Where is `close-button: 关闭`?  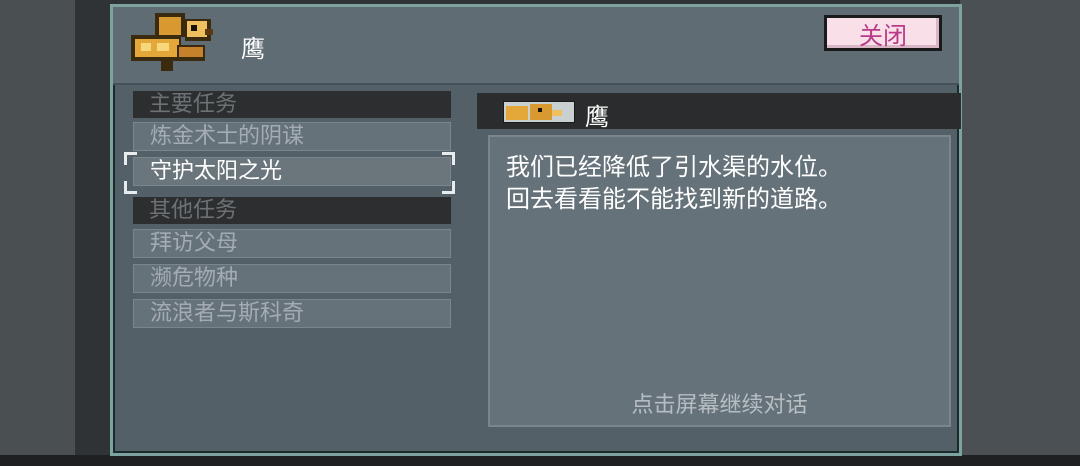
close-button: 关闭 is located at coordinates (883, 33).